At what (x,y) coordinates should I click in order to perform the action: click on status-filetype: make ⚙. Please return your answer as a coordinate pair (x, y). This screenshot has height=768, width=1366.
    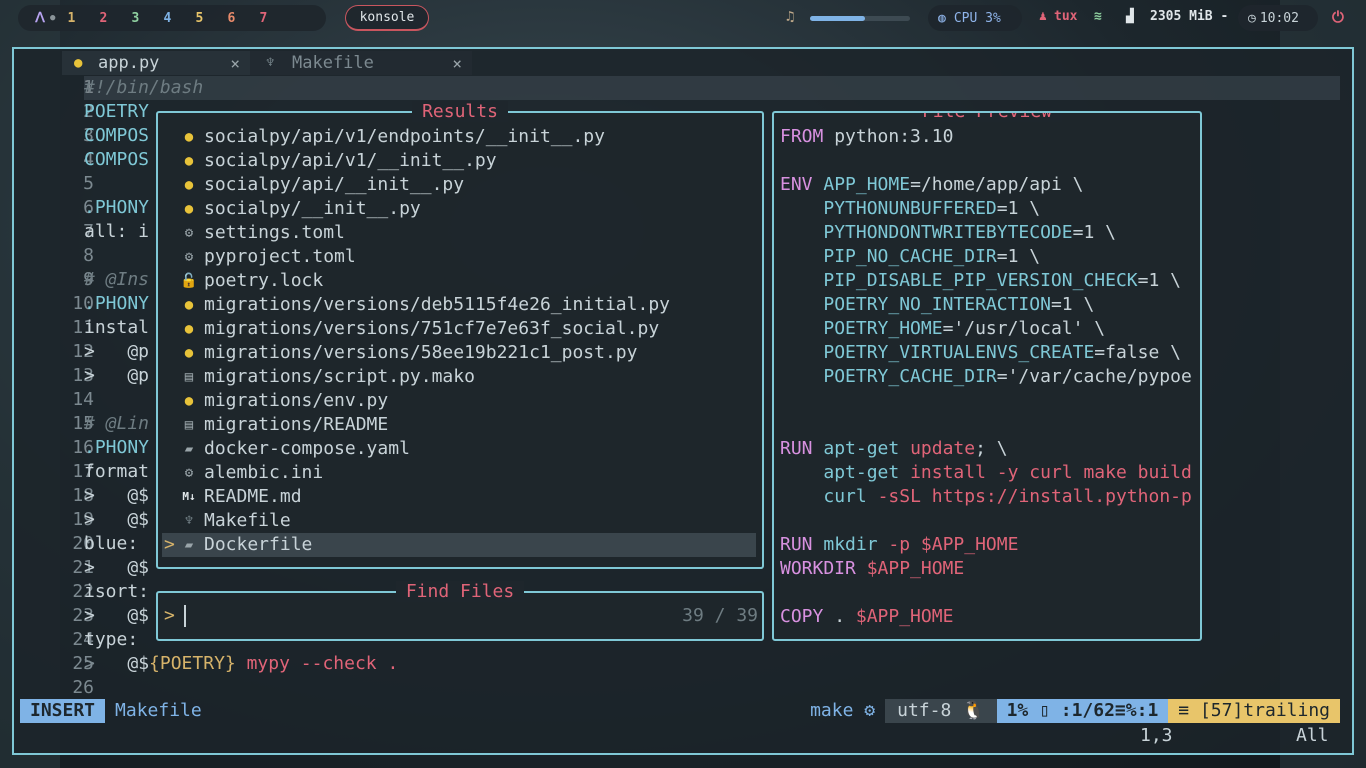
    Looking at the image, I should click on (843, 710).